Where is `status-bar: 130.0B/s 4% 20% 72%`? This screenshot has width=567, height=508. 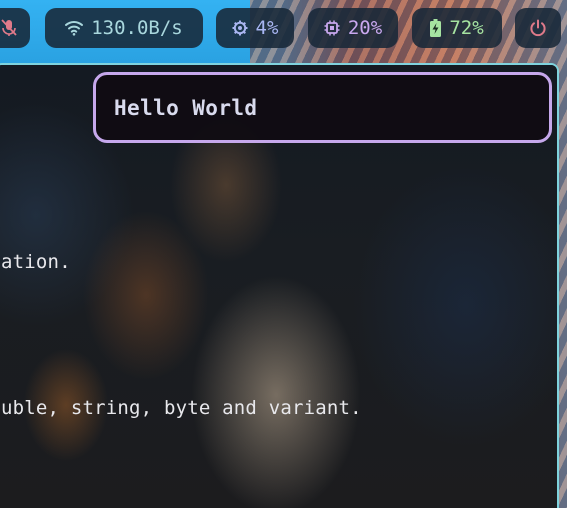 status-bar: 130.0B/s 4% 20% 72% is located at coordinates (283, 28).